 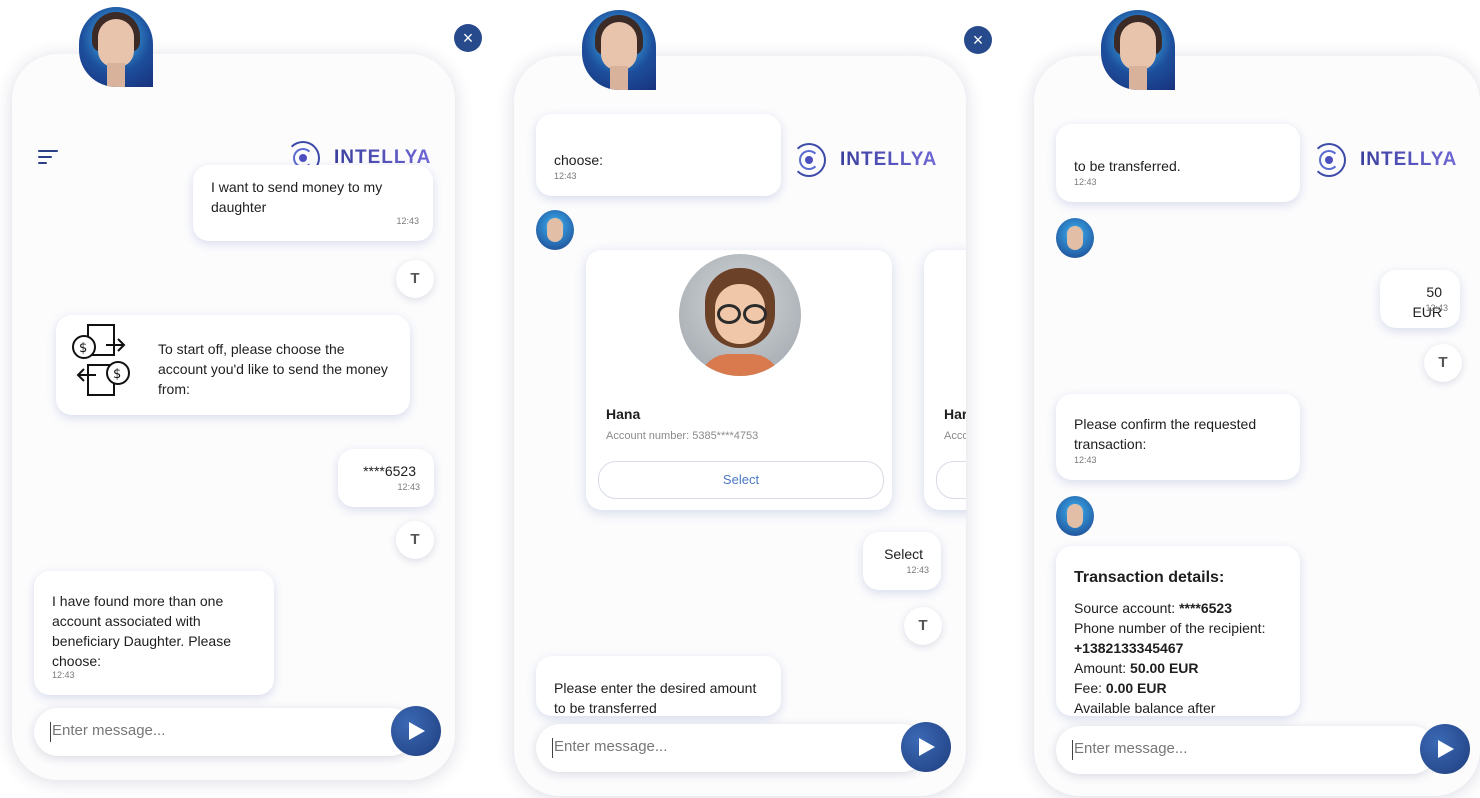 What do you see at coordinates (741, 480) in the screenshot?
I see `select-account-button: Select` at bounding box center [741, 480].